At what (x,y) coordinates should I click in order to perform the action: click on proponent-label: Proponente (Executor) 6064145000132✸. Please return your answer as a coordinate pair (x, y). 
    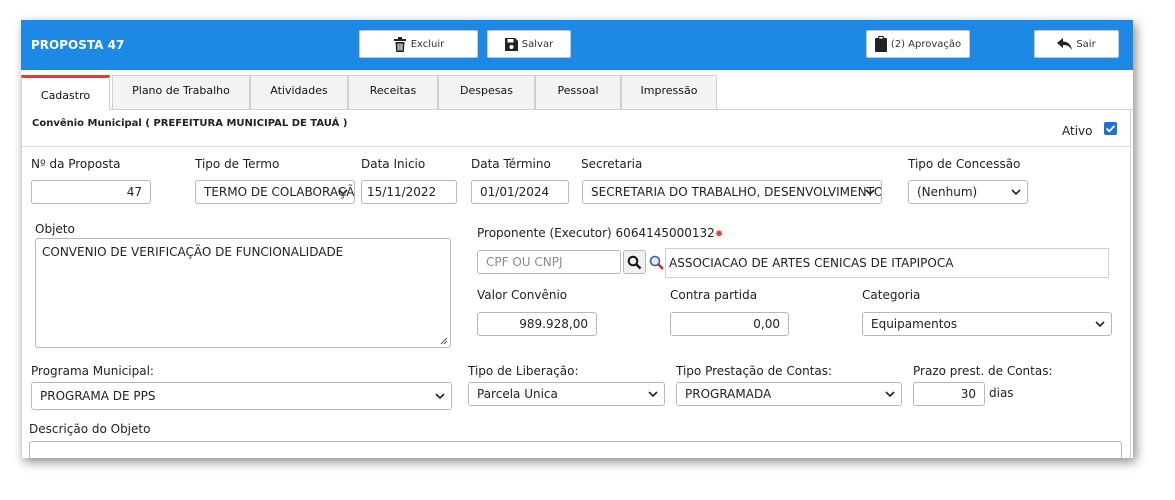
    Looking at the image, I should click on (600, 233).